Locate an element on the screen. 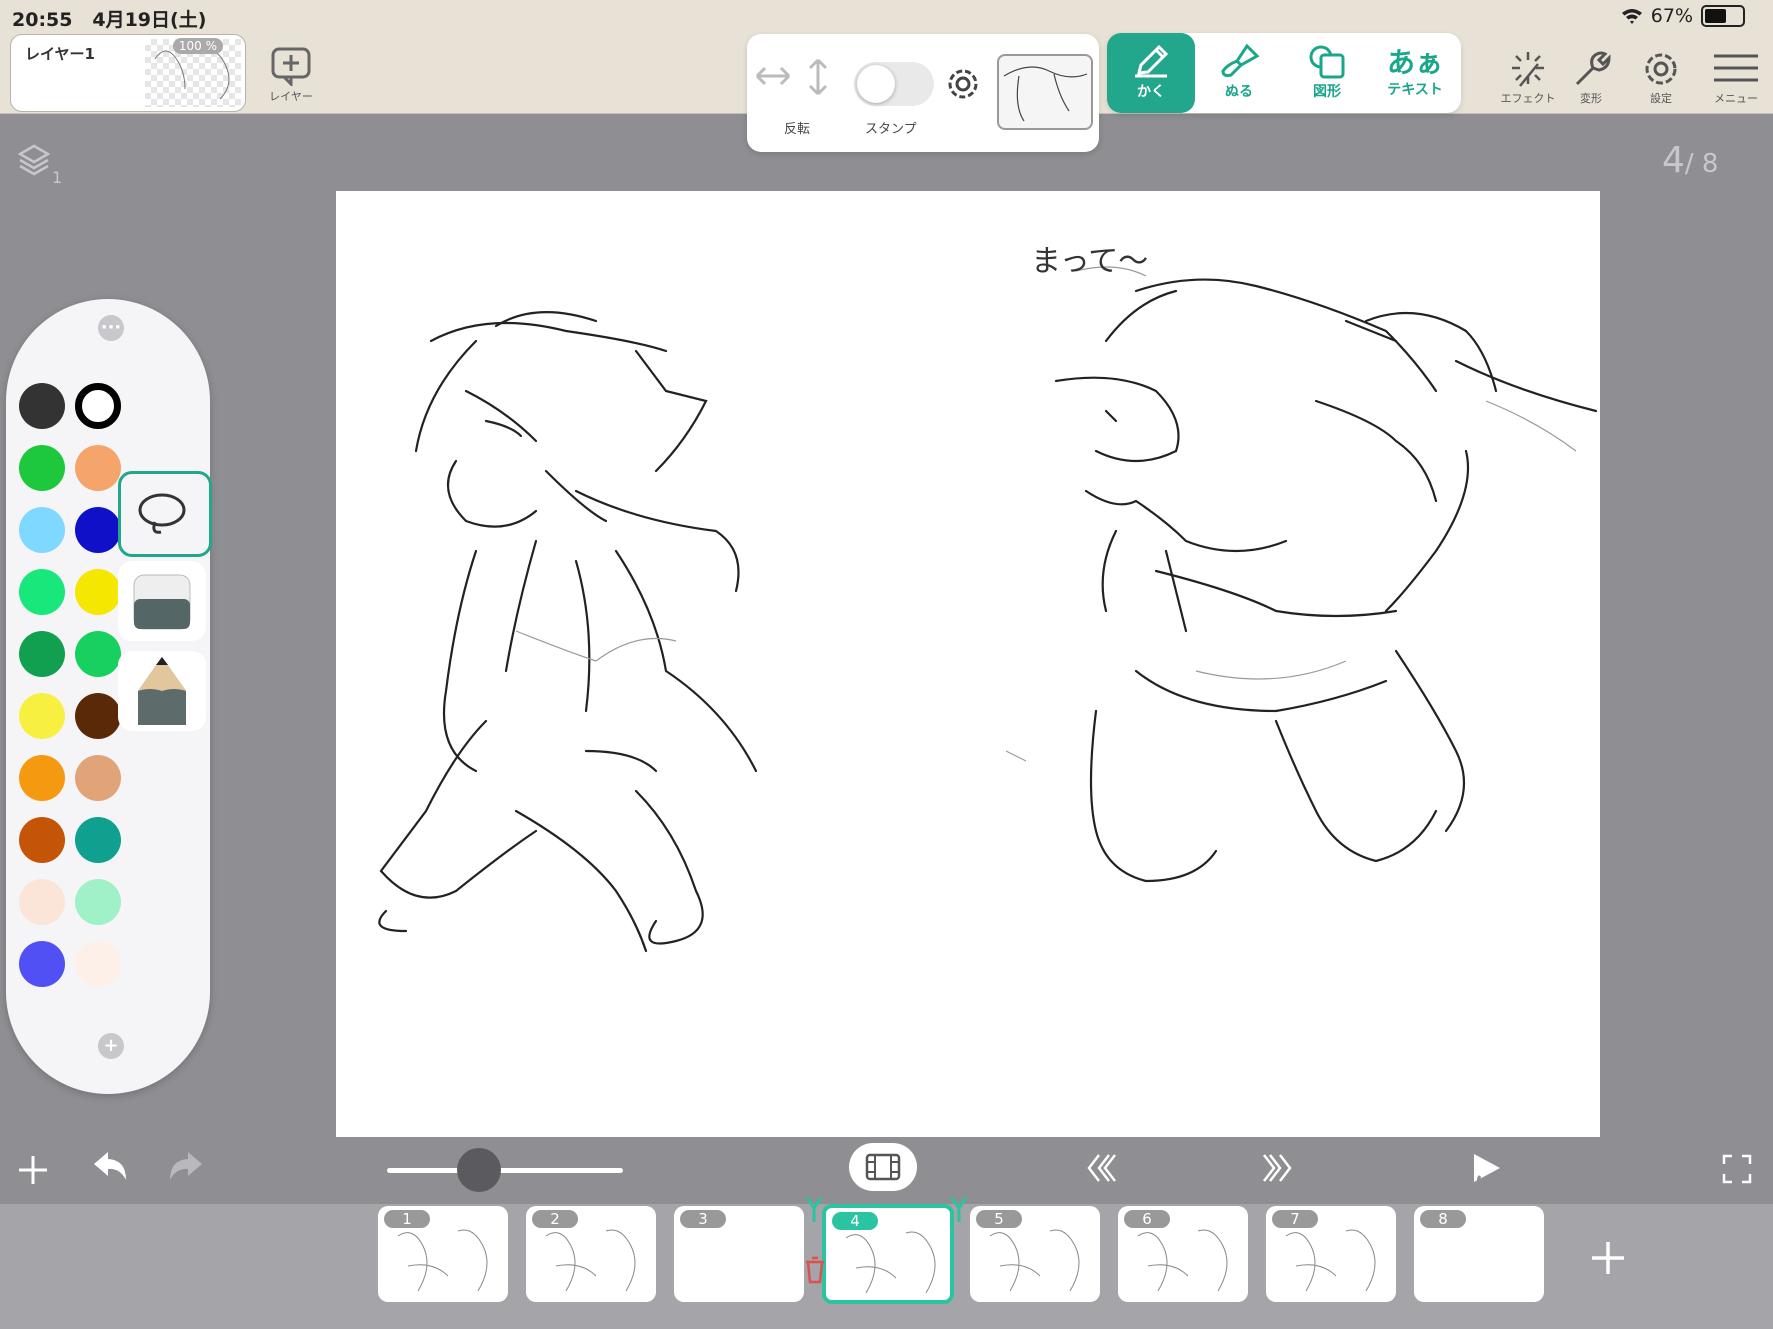 The height and width of the screenshot is (1329, 1773). fullscreen-icon is located at coordinates (1737, 1169).